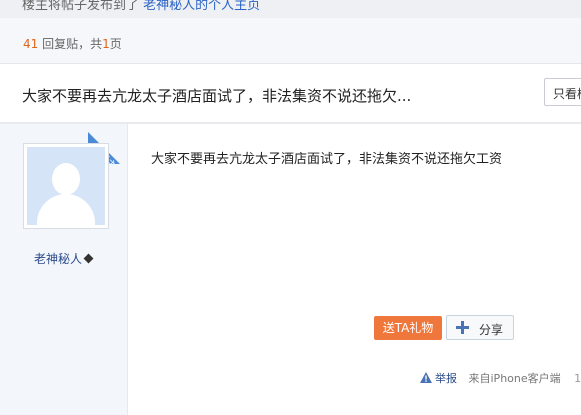  What do you see at coordinates (201, 6) in the screenshot?
I see `top-notice-link: 老神秘人的个人主页` at bounding box center [201, 6].